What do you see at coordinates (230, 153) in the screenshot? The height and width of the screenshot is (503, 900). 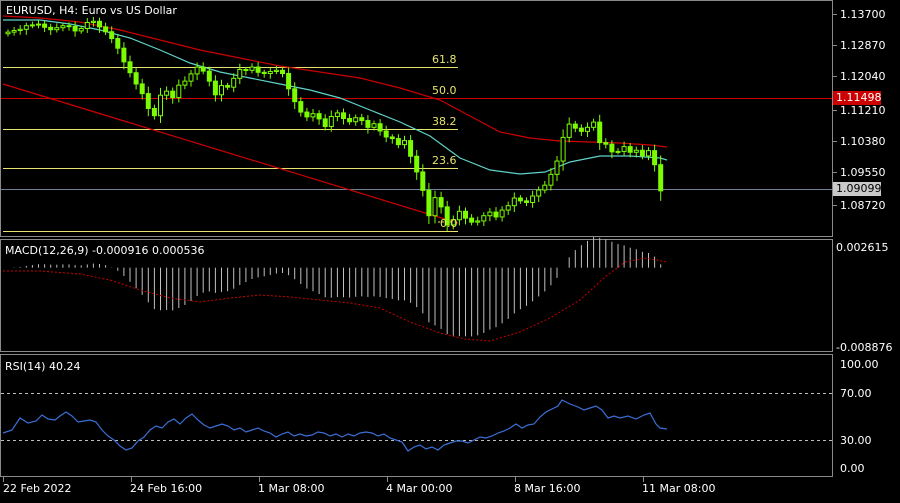 I see `trend-line` at bounding box center [230, 153].